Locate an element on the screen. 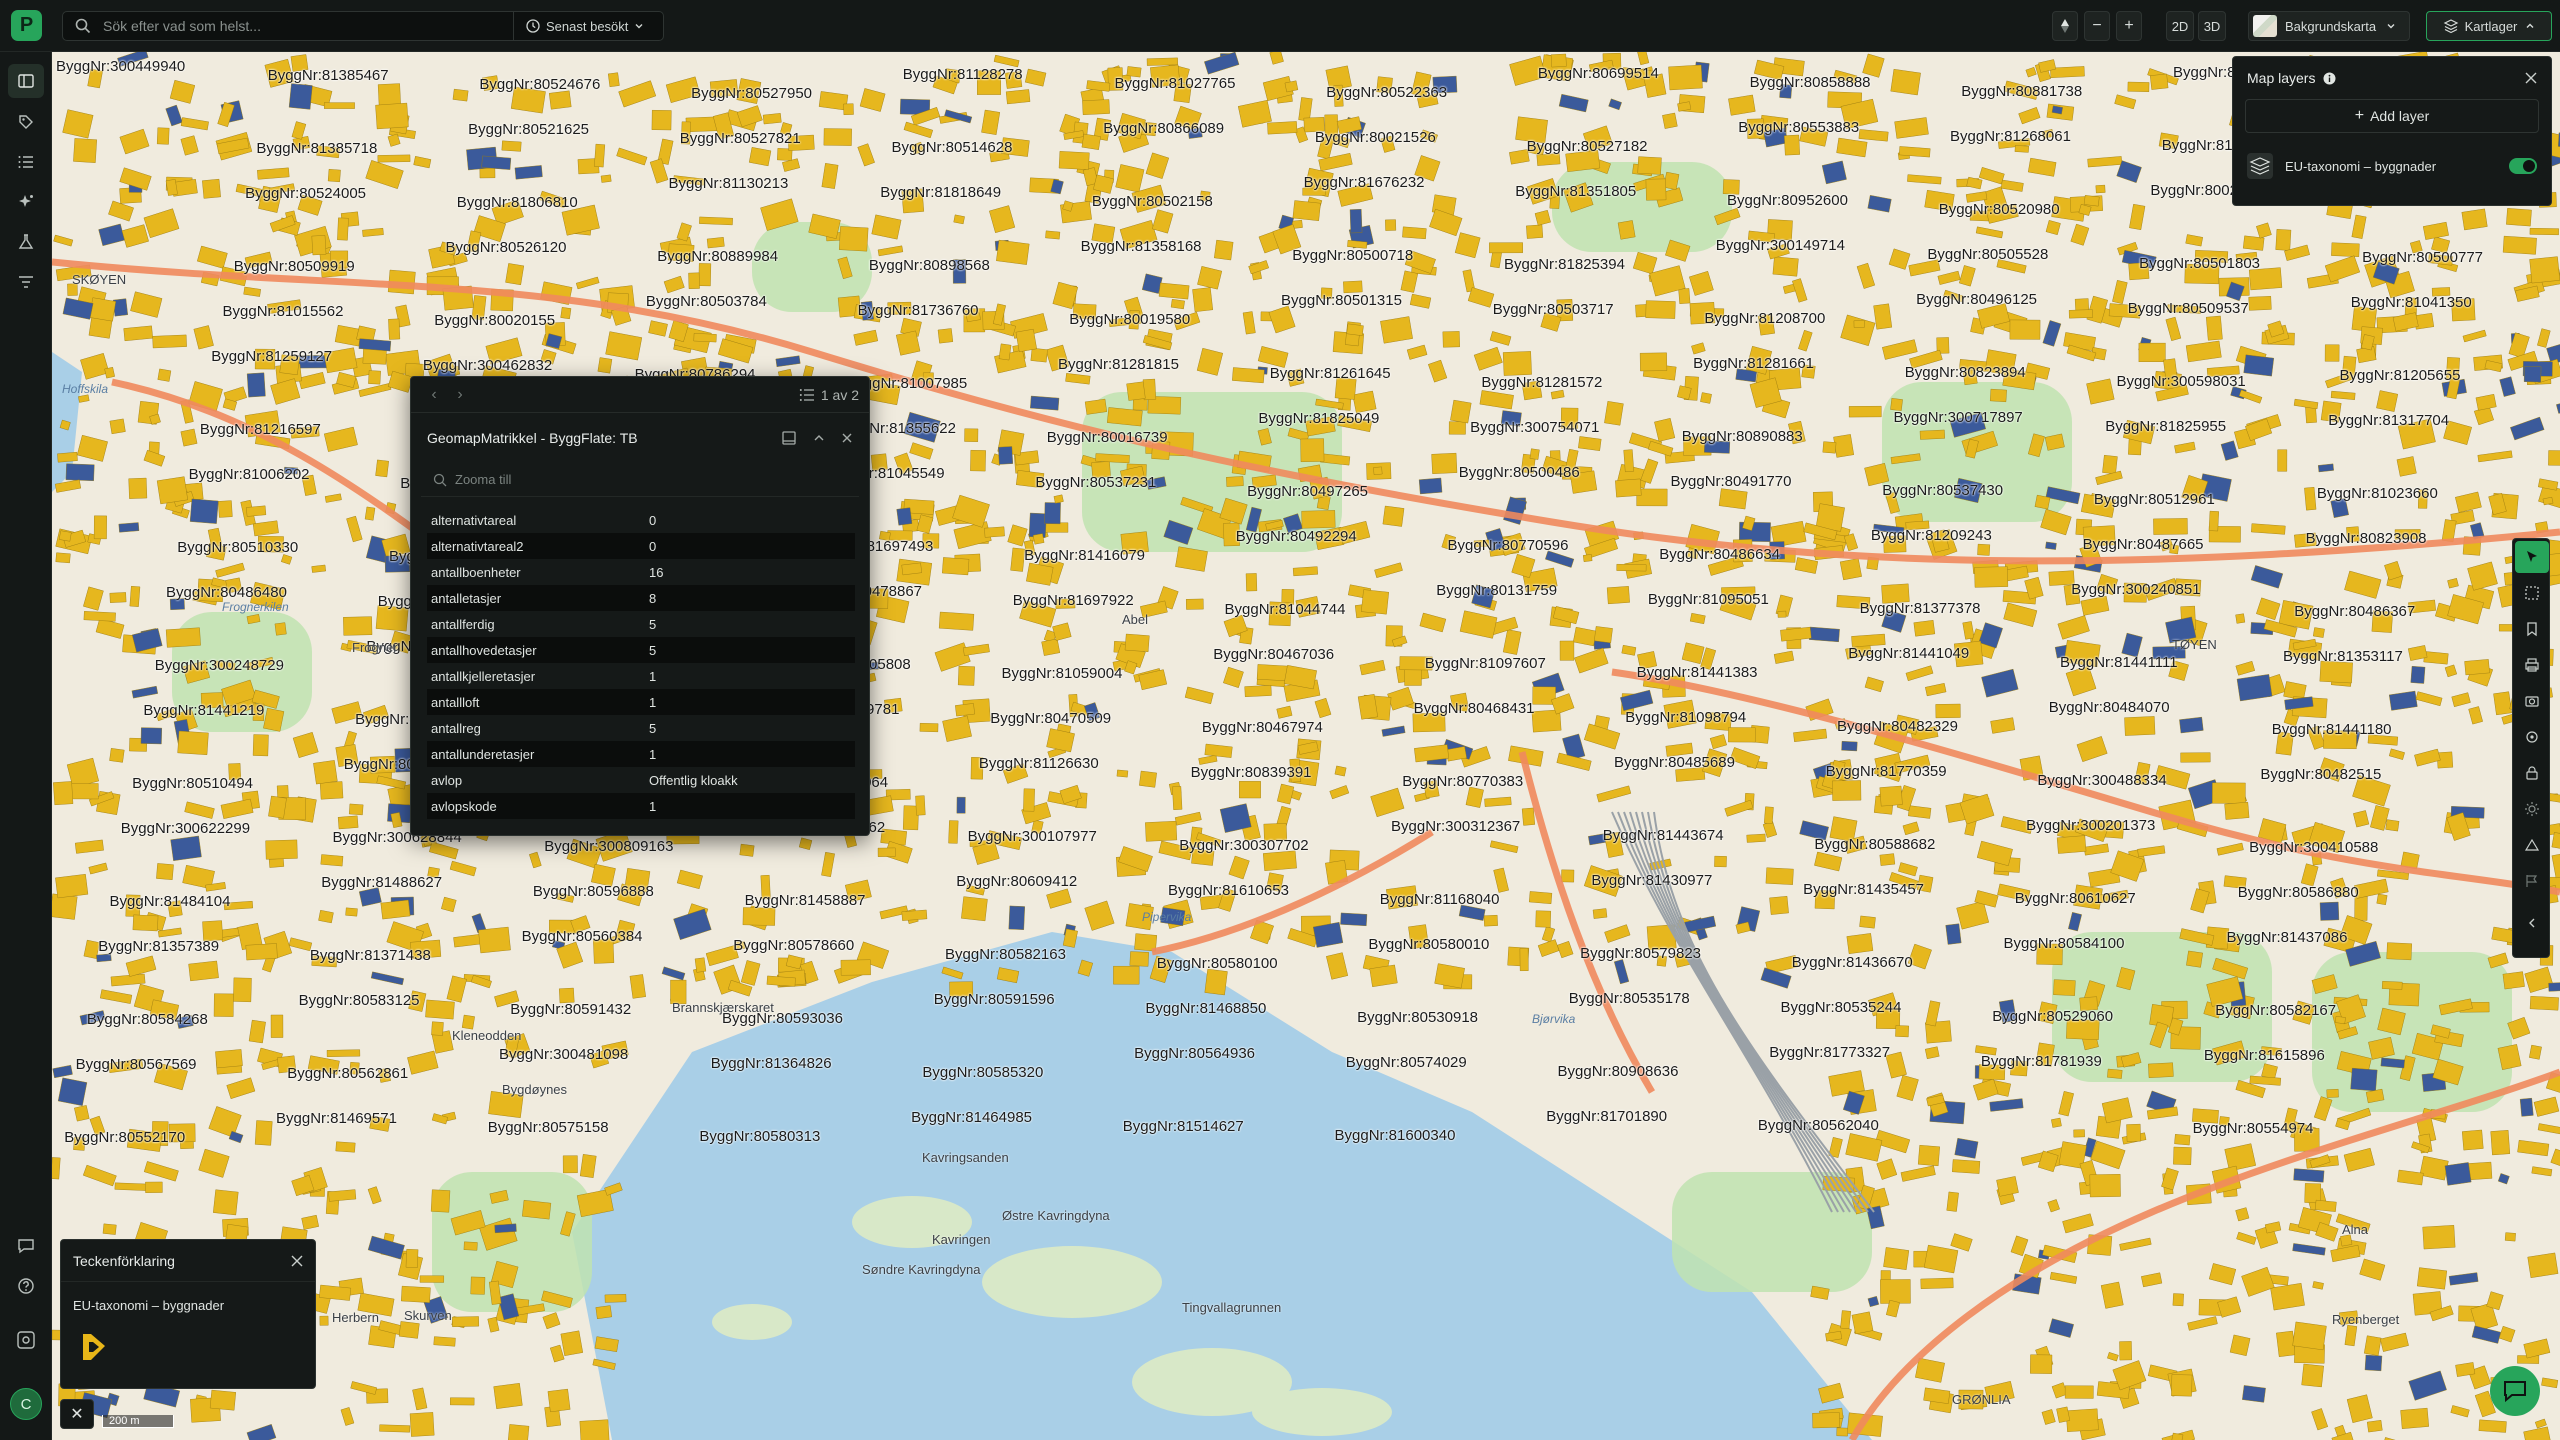 This screenshot has width=2560, height=1440. app-logo: P is located at coordinates (26, 25).